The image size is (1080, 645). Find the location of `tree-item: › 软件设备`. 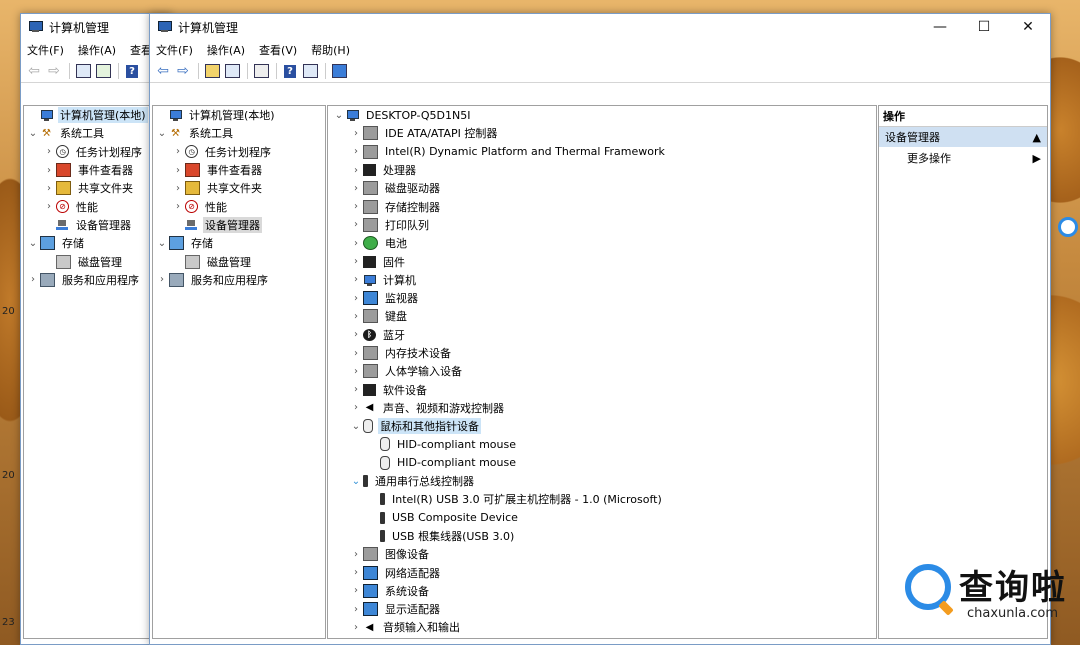

tree-item: › 软件设备 is located at coordinates (602, 389).